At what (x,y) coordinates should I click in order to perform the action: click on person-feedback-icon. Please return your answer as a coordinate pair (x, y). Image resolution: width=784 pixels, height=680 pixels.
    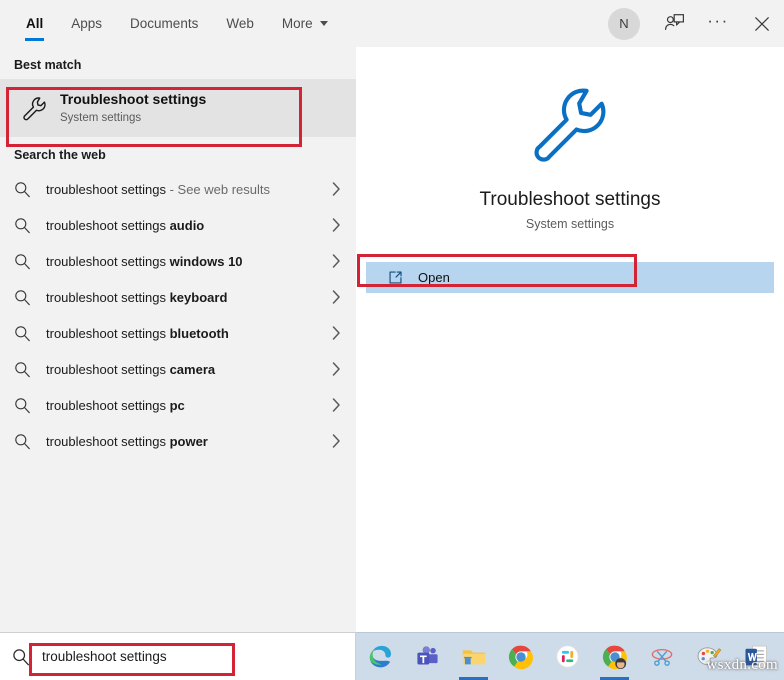
    Looking at the image, I should click on (674, 23).